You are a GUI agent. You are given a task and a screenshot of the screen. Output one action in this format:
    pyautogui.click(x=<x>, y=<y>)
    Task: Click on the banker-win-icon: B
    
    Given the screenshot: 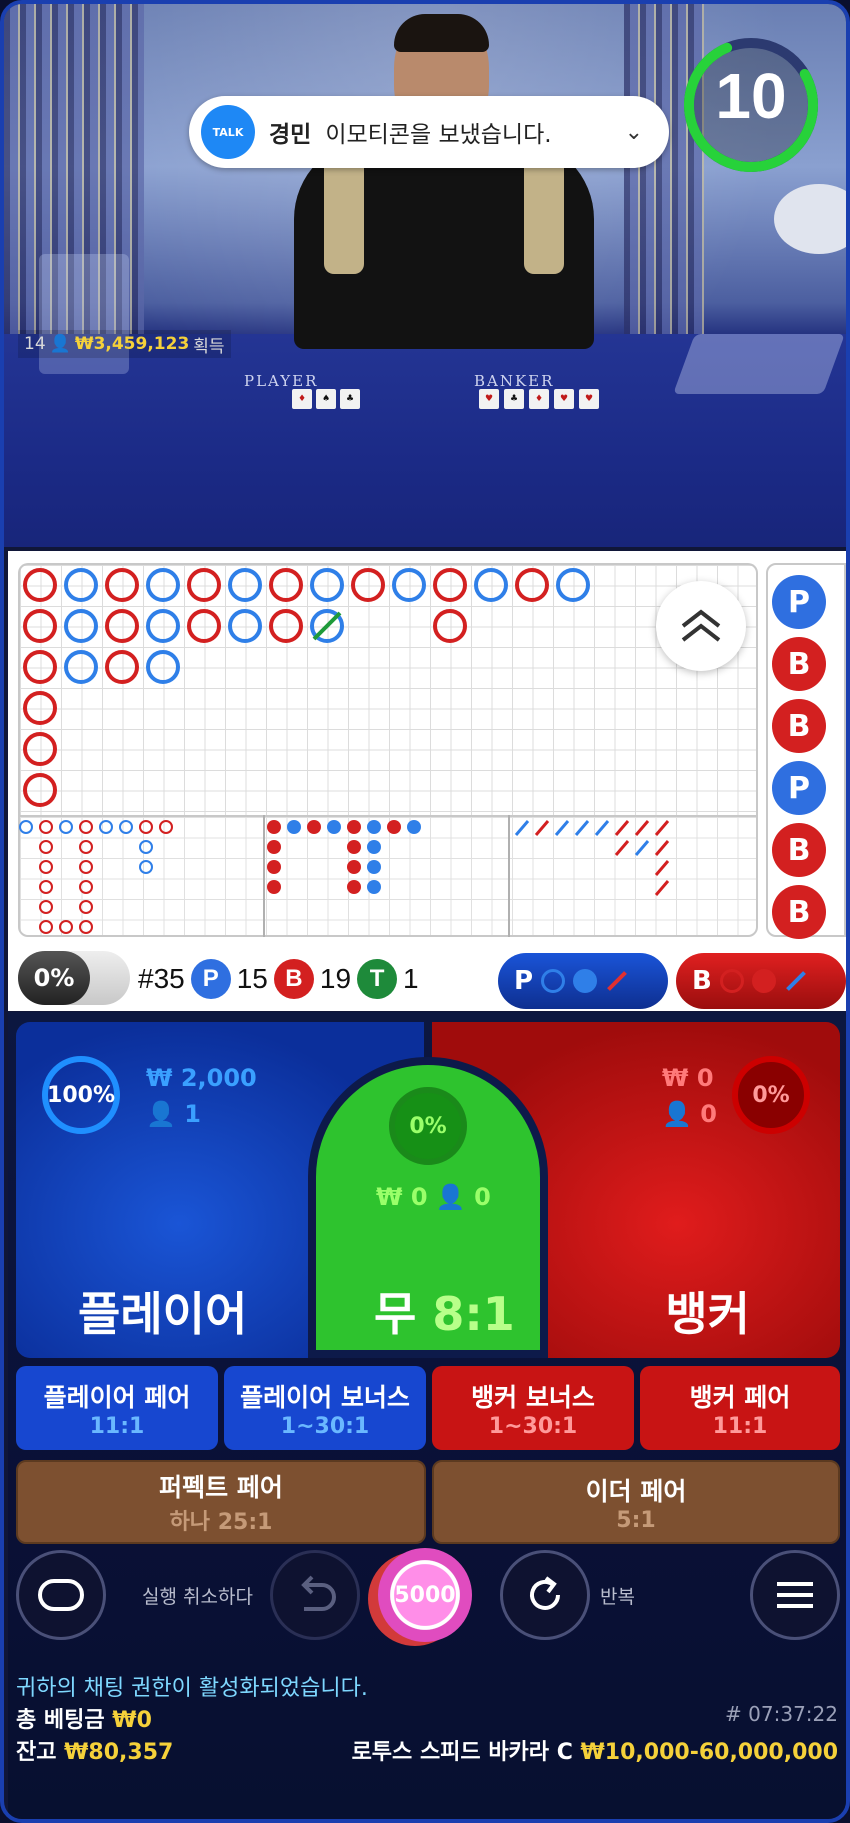 What is the action you would take?
    pyautogui.click(x=293, y=979)
    